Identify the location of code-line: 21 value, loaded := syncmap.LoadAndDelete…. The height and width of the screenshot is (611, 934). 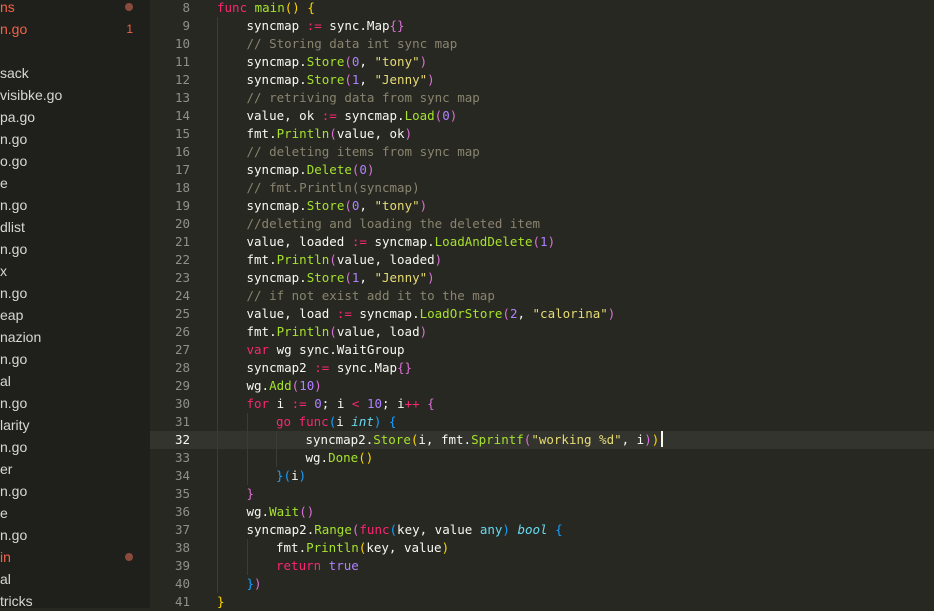
(542, 242).